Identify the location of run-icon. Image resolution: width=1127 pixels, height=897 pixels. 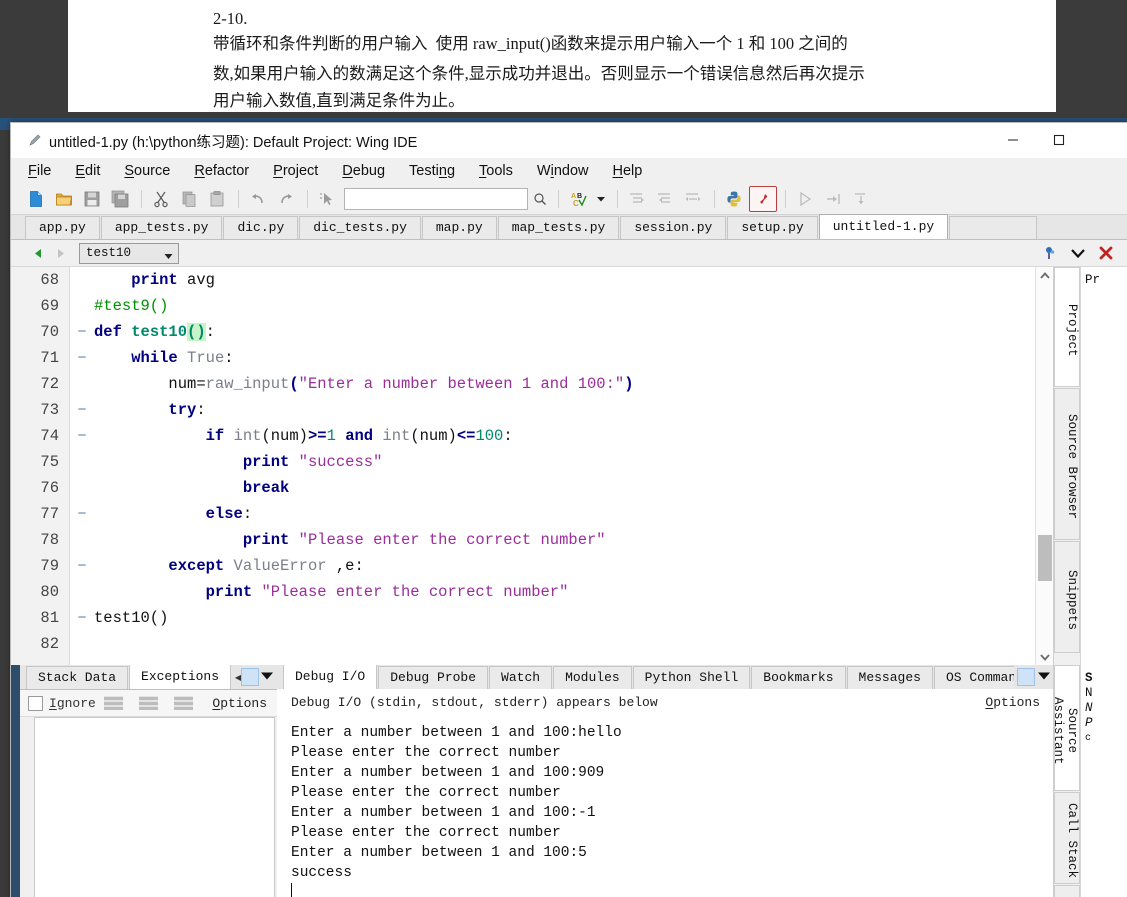
(805, 199).